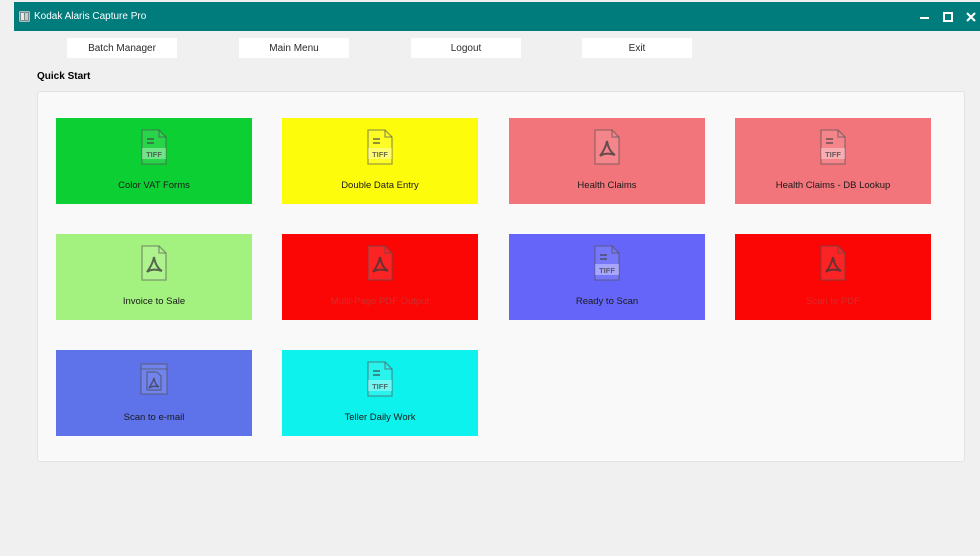  I want to click on tile-label: Health Claims, so click(607, 185).